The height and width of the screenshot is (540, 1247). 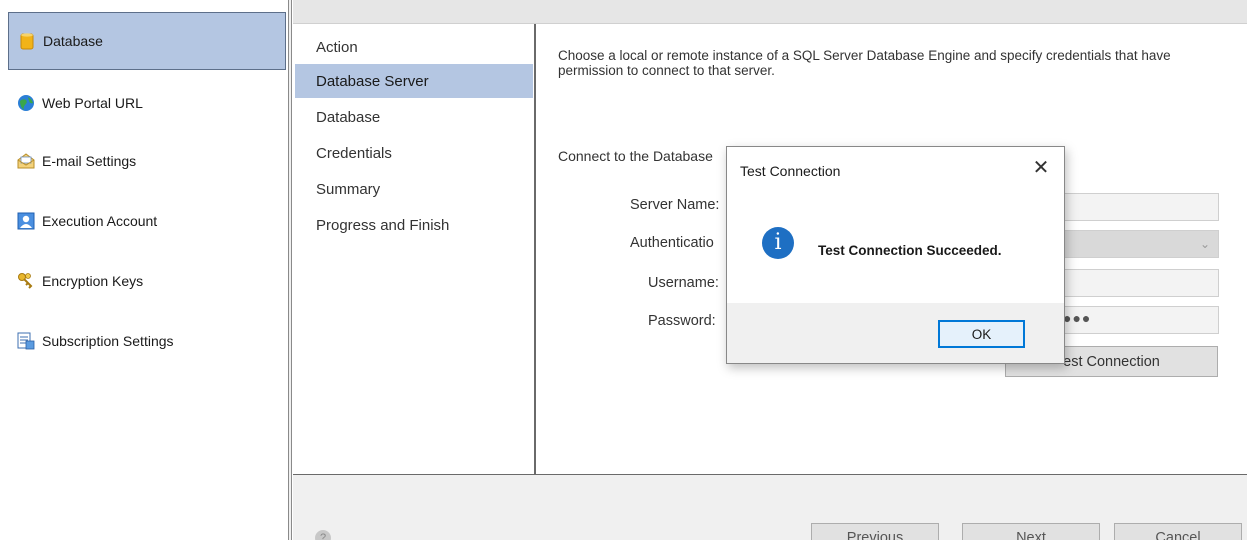 I want to click on ok-button: OK, so click(x=981, y=334).